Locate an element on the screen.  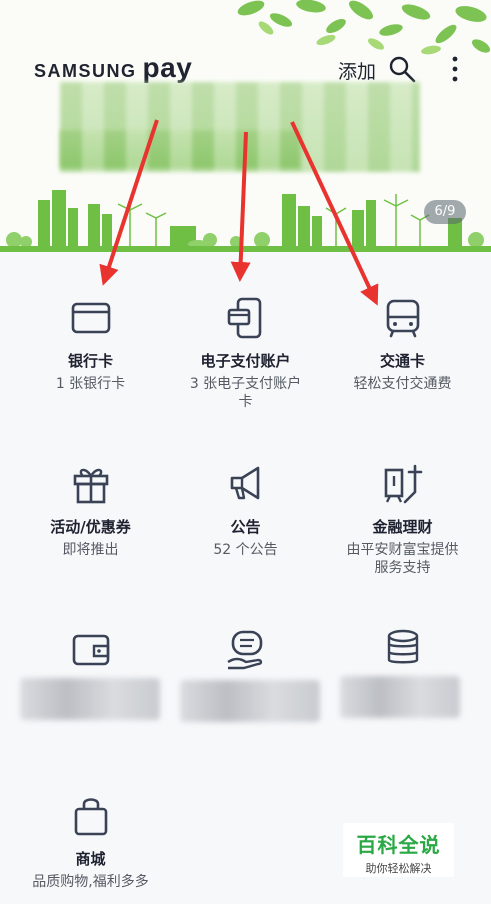
e-payment-account-item: 电子支付账户 3 张电子支付账户卡 is located at coordinates (245, 353).